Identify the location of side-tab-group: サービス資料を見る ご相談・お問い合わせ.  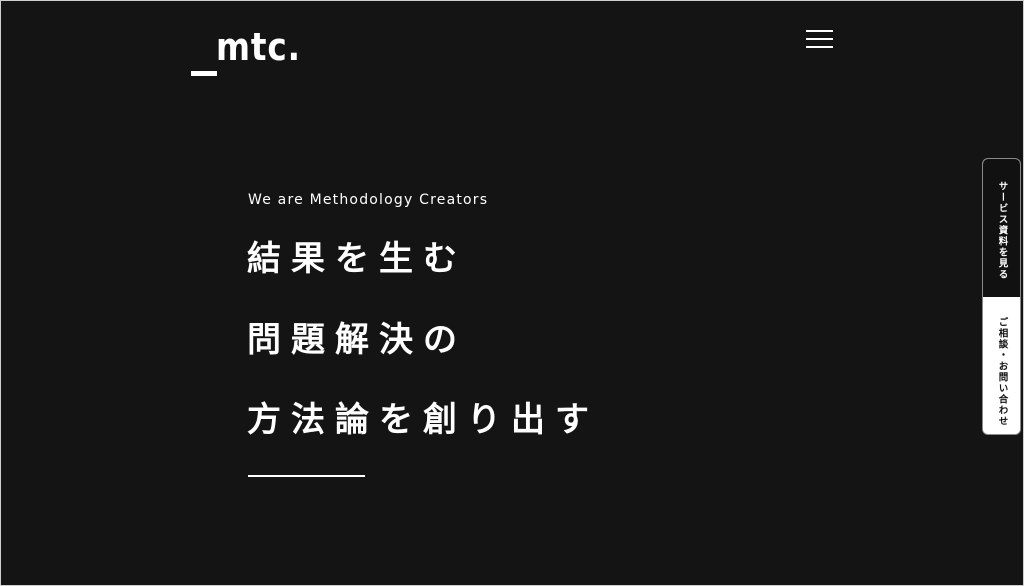
(1001, 296).